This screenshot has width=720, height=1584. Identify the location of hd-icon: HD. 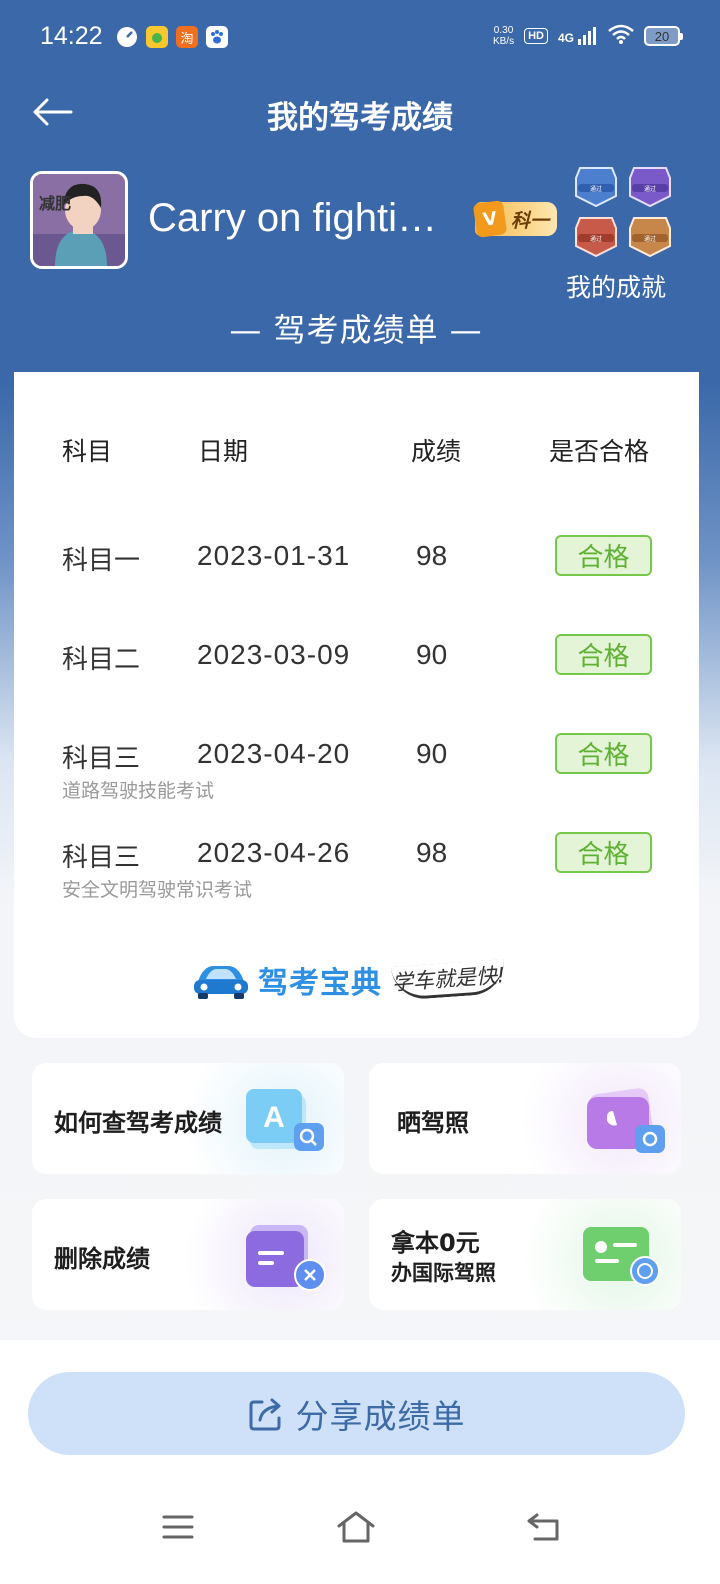
(536, 36).